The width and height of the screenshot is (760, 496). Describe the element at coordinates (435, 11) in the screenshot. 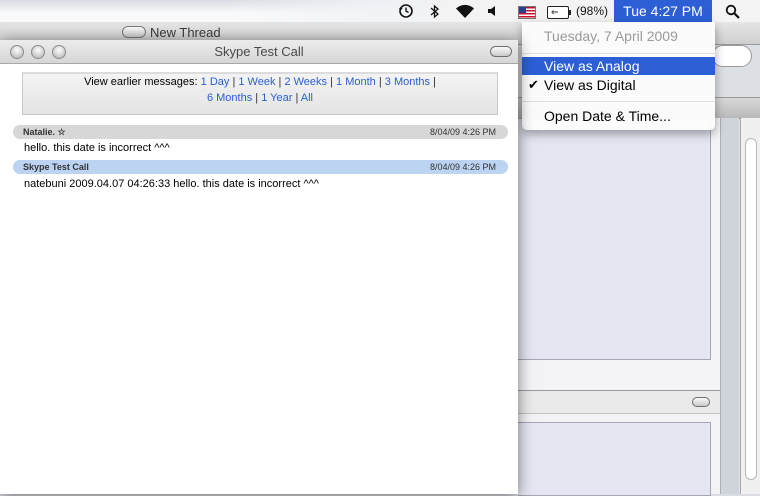

I see `bluetooth-icon` at that location.